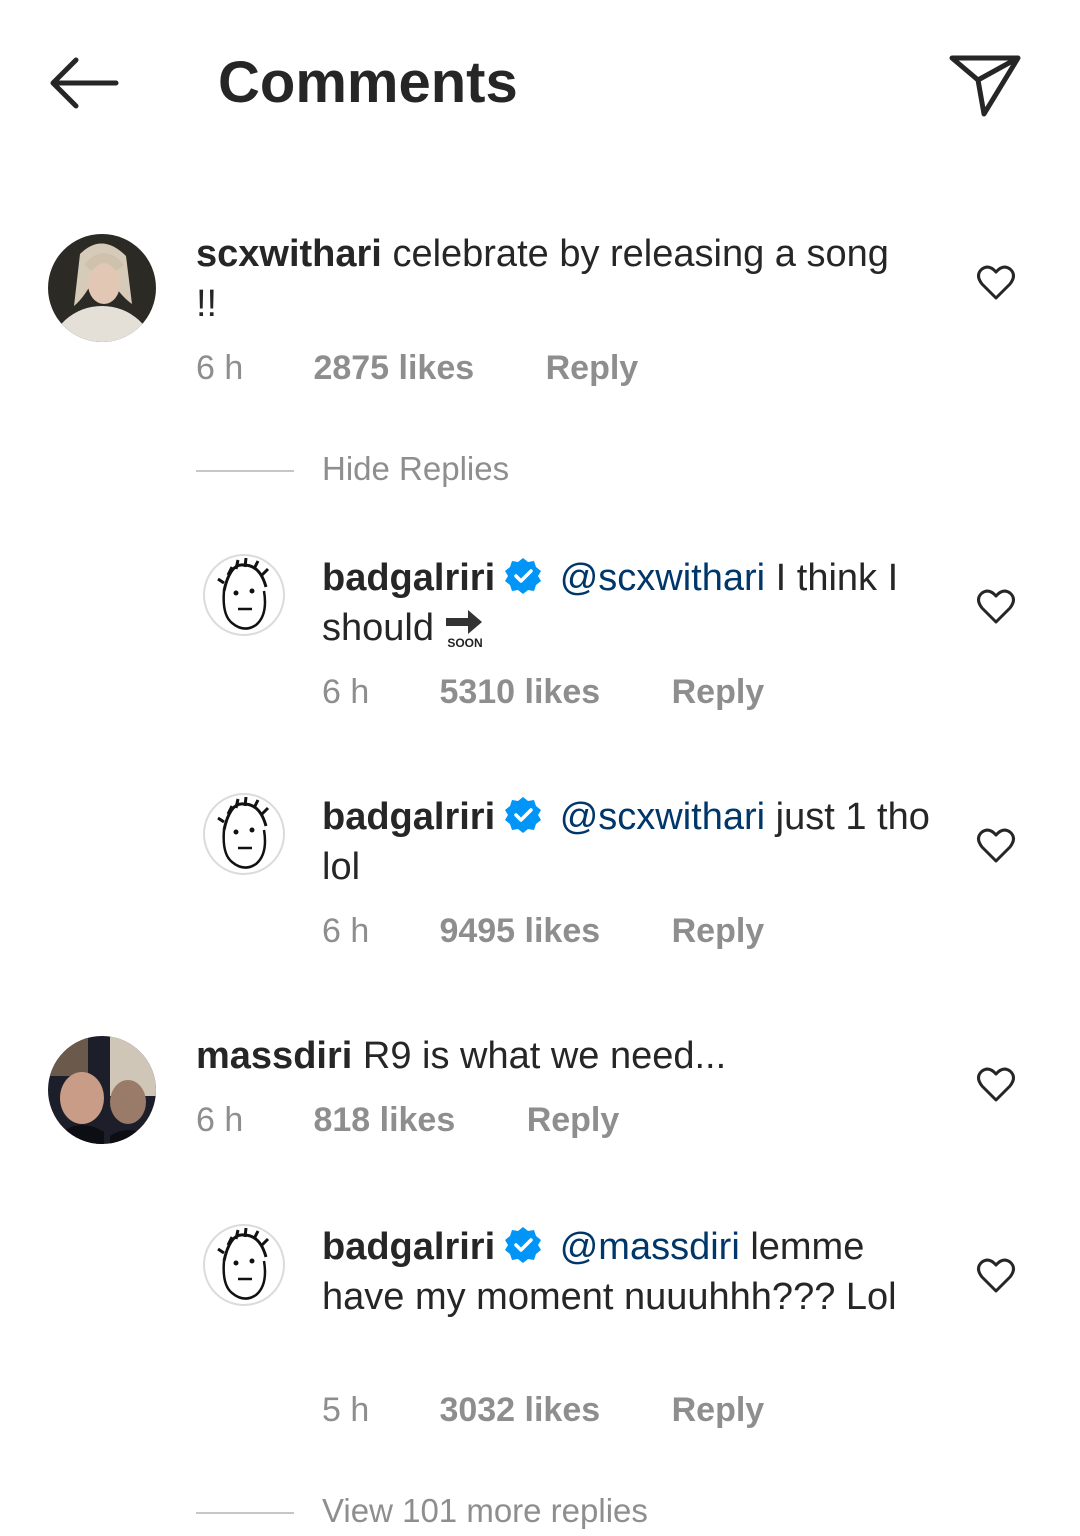 This screenshot has width=1080, height=1536. I want to click on reply-likes: 9495 likes, so click(519, 931).